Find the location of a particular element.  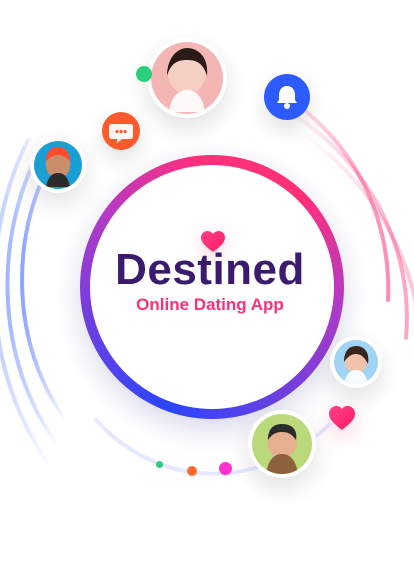

heart-icon is located at coordinates (342, 417).